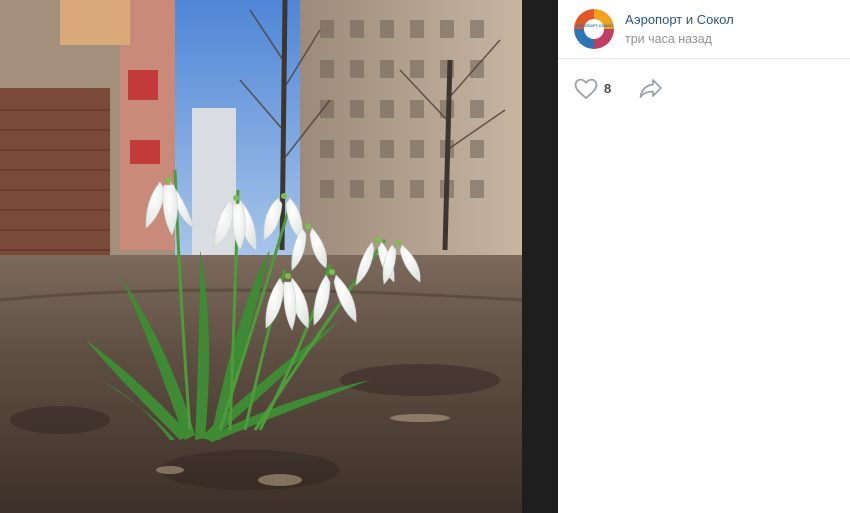 The width and height of the screenshot is (850, 513). I want to click on share-button, so click(652, 89).